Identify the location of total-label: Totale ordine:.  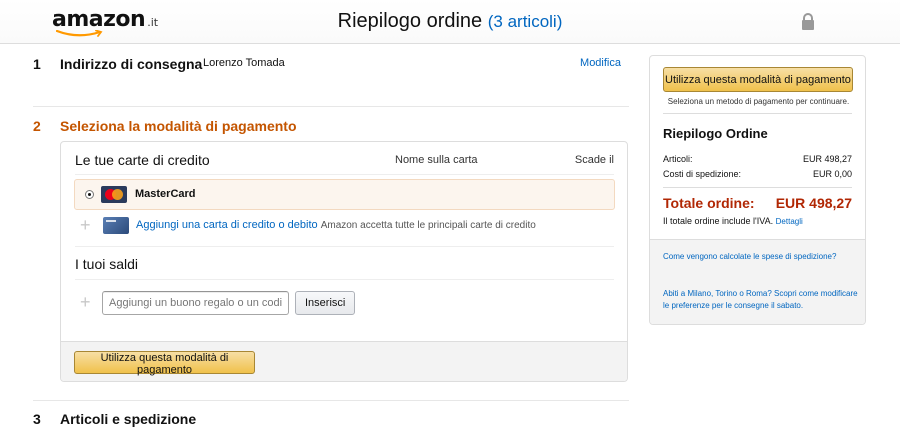
(709, 203).